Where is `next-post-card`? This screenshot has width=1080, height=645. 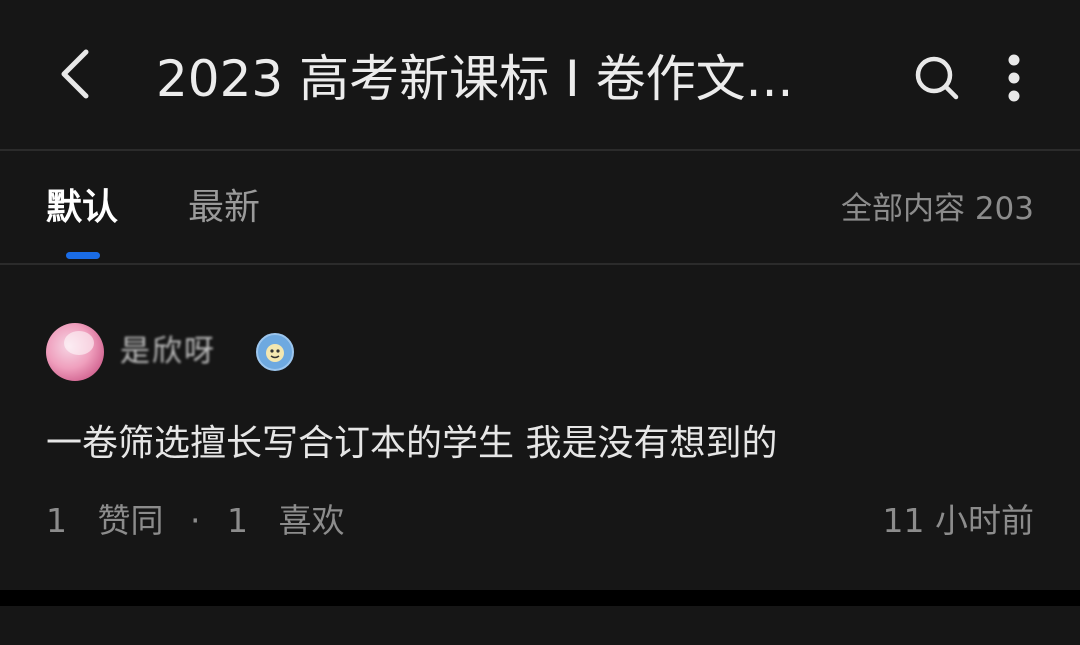 next-post-card is located at coordinates (540, 625).